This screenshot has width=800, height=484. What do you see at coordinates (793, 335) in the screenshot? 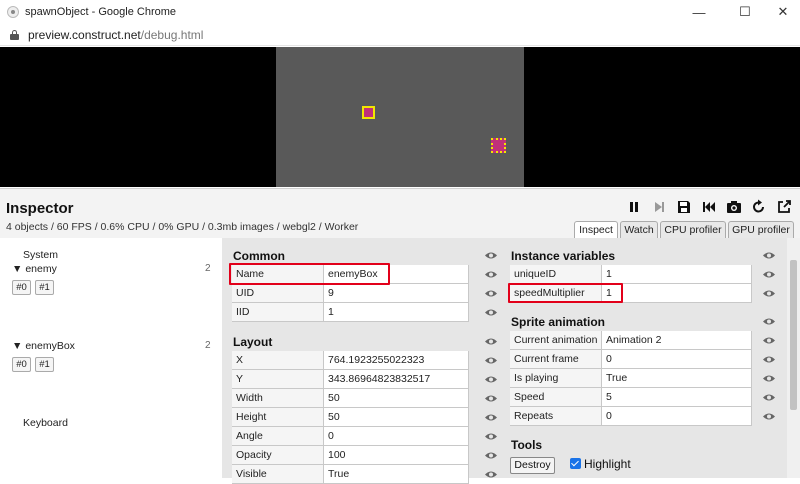
I see `scrollbar-thumb` at bounding box center [793, 335].